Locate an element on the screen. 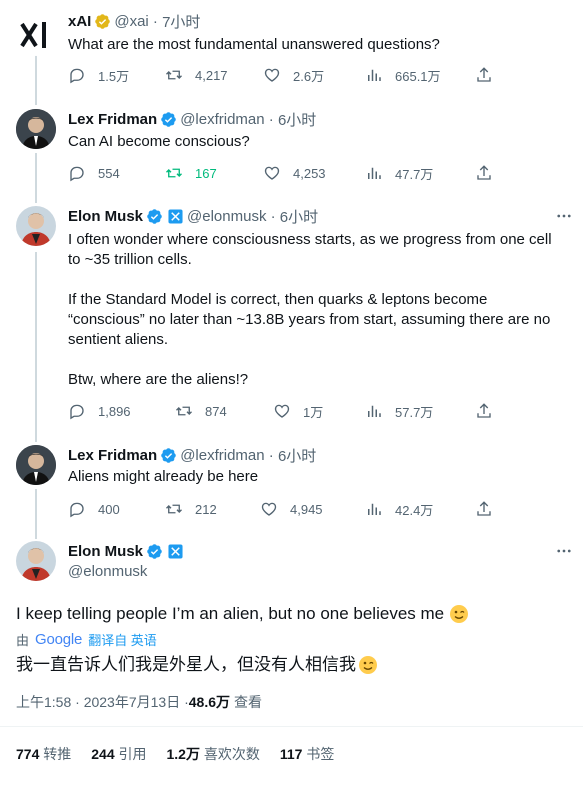 The image size is (583, 785). reply-count: 400 is located at coordinates (109, 509).